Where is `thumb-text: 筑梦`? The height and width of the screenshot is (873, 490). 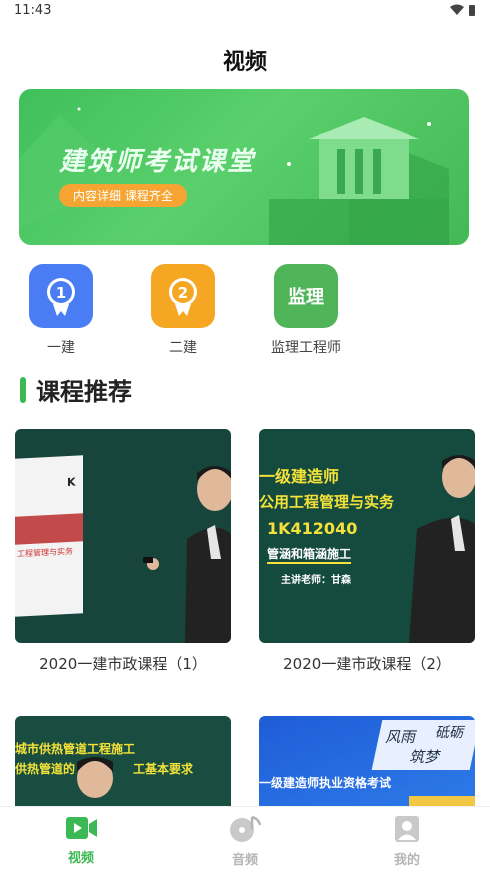
thumb-text: 筑梦 is located at coordinates (424, 757).